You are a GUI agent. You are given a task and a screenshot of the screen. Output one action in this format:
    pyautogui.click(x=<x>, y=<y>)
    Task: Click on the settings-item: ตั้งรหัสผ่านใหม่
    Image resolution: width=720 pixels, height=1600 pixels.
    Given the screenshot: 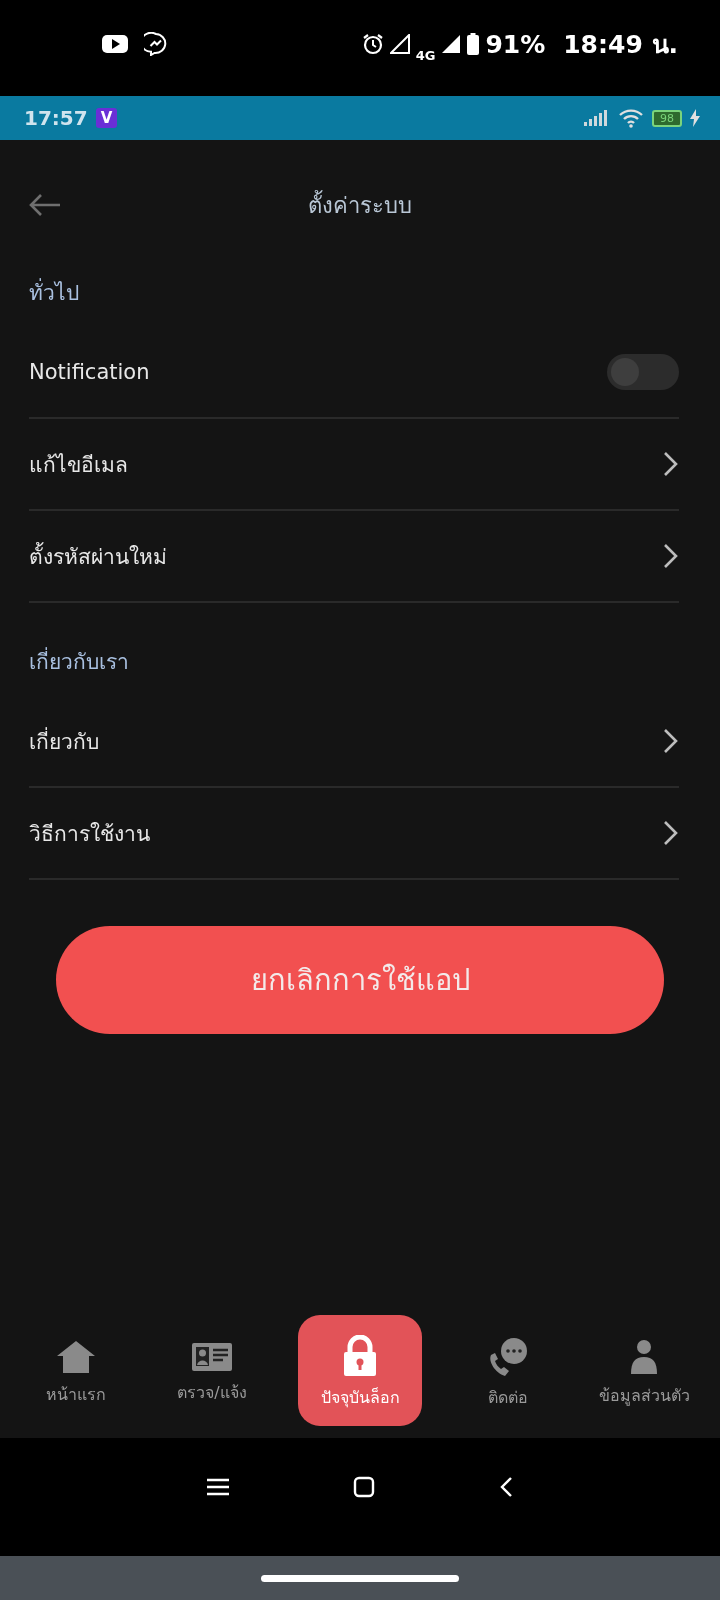 What is the action you would take?
    pyautogui.click(x=98, y=556)
    